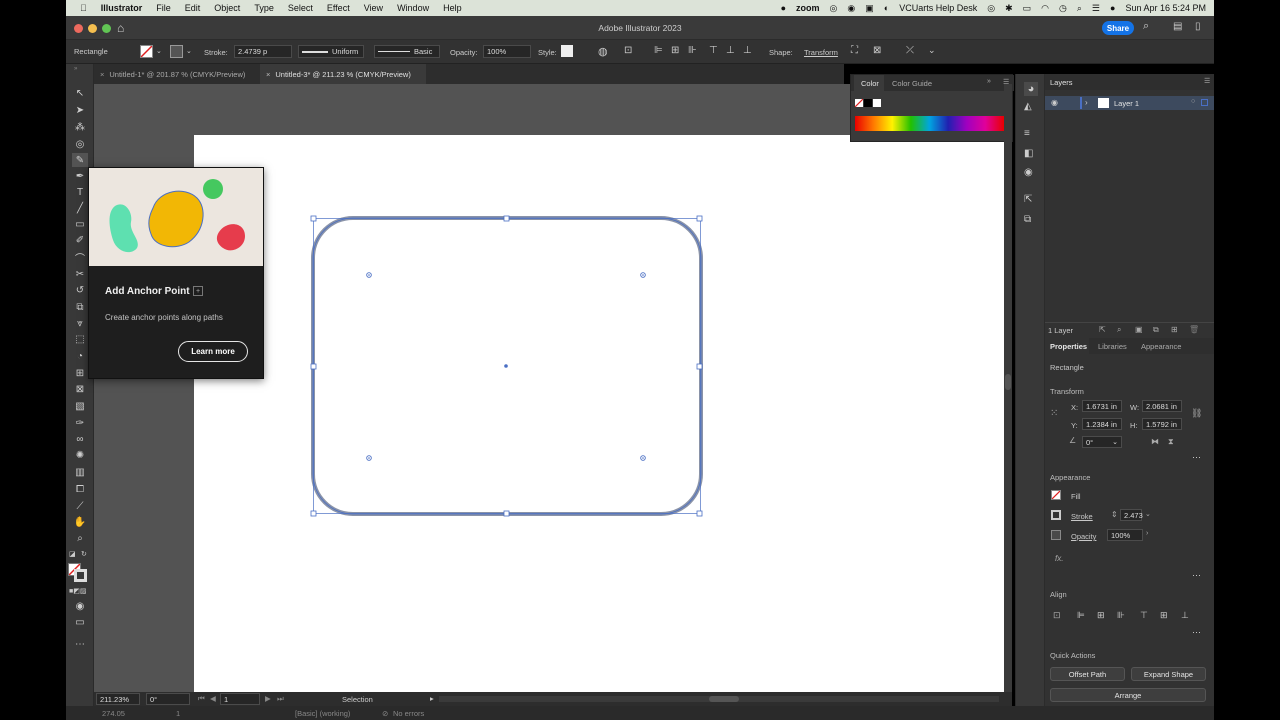 The width and height of the screenshot is (1280, 720). I want to click on color-spectrum, so click(929, 123).